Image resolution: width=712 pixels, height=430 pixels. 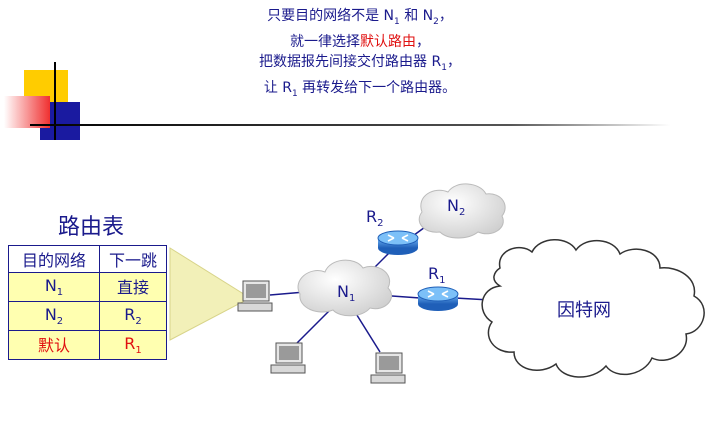 What do you see at coordinates (27, 112) in the screenshot?
I see `deco-red-square` at bounding box center [27, 112].